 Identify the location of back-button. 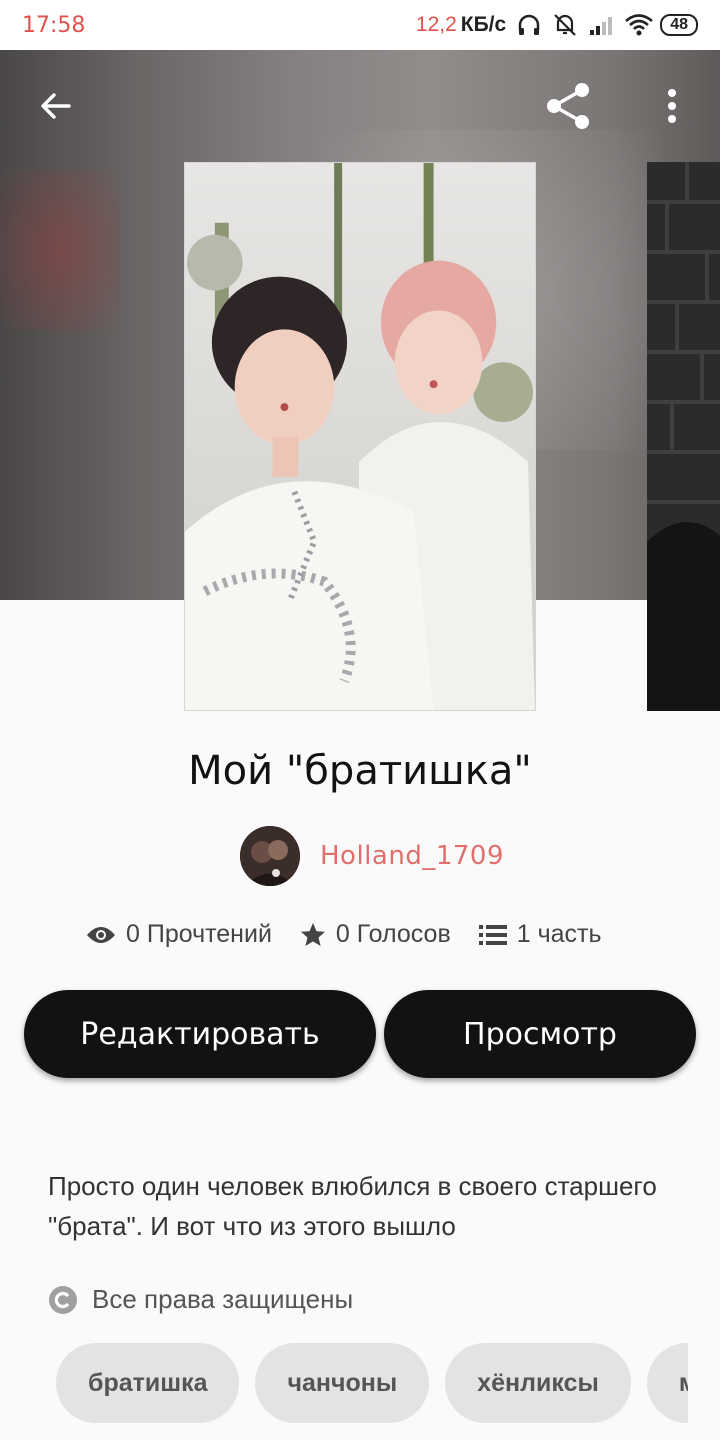
(56, 106).